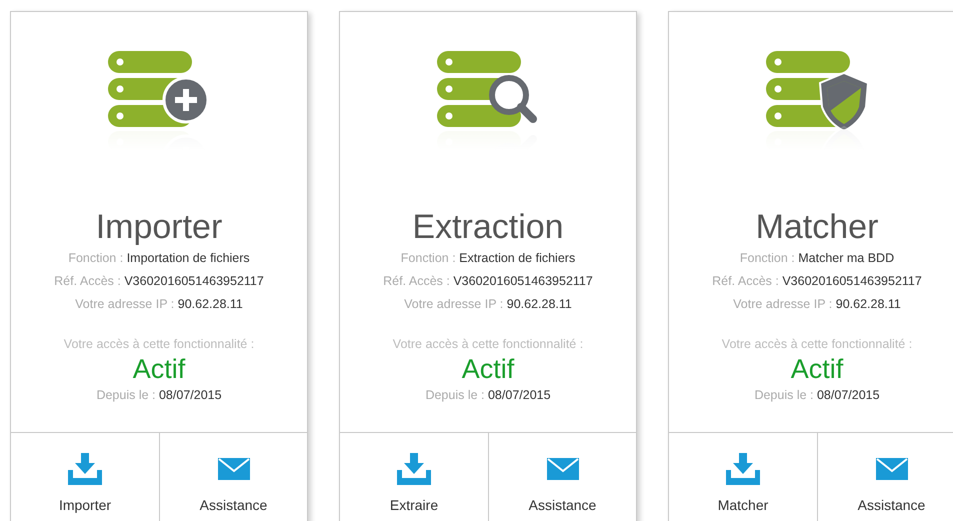 The image size is (953, 521). I want to click on action-button: Matcher, so click(743, 477).